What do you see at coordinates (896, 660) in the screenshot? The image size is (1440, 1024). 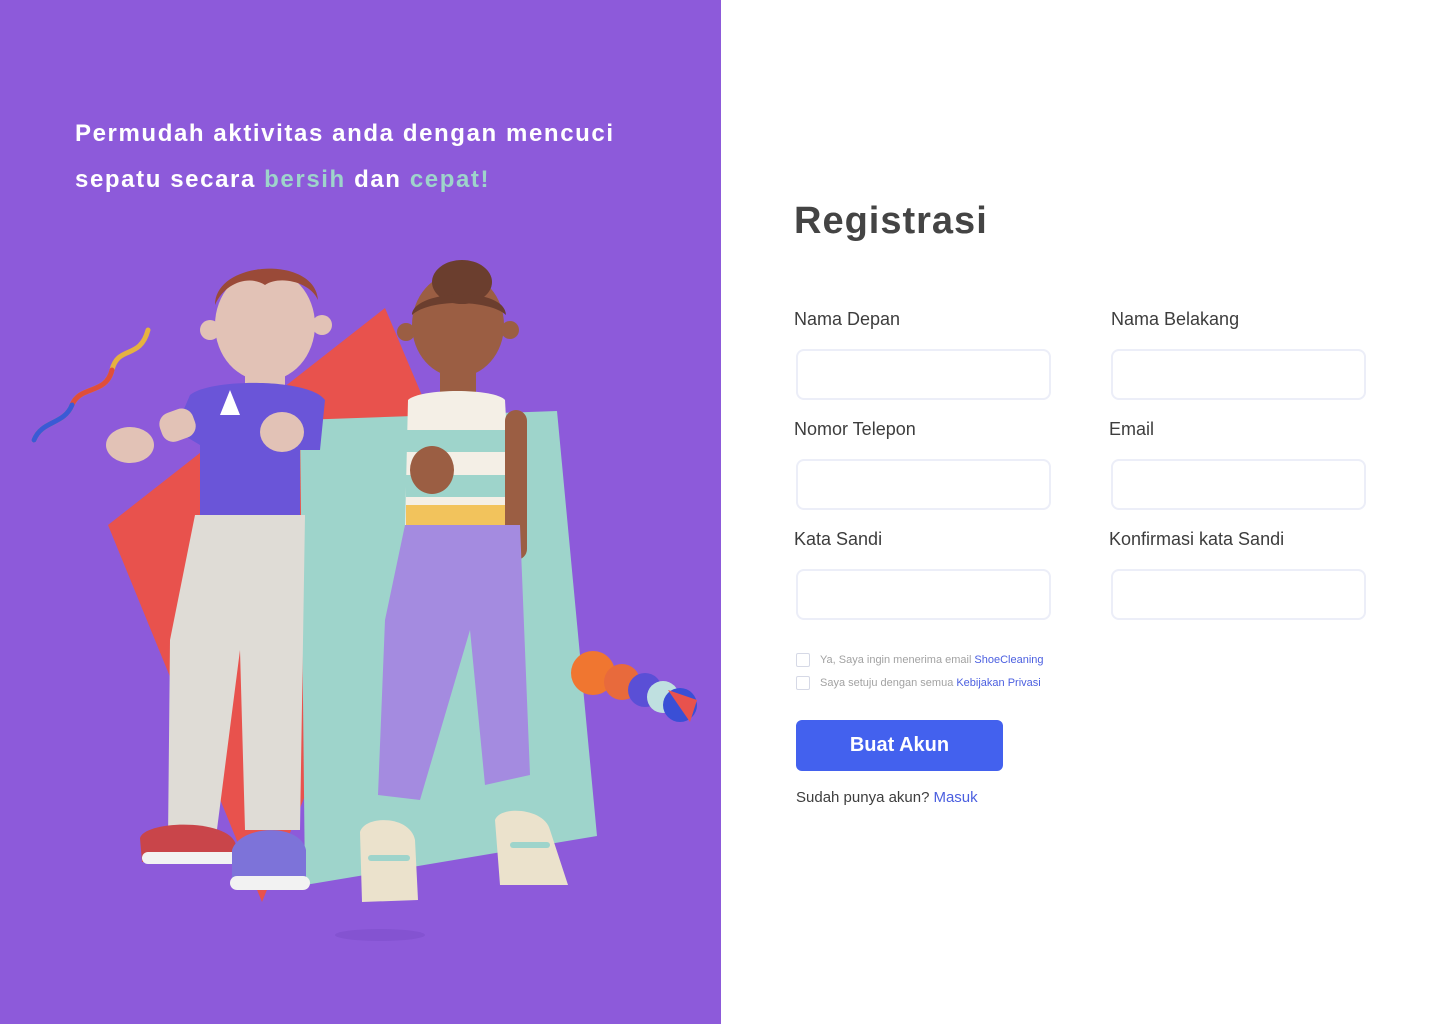 I see `newsletter-text: Ya, Saya ingin menerima email` at bounding box center [896, 660].